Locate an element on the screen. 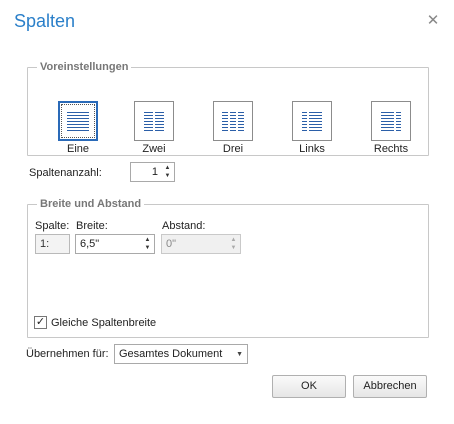 This screenshot has width=454, height=424. preset-one: Eine is located at coordinates (78, 128).